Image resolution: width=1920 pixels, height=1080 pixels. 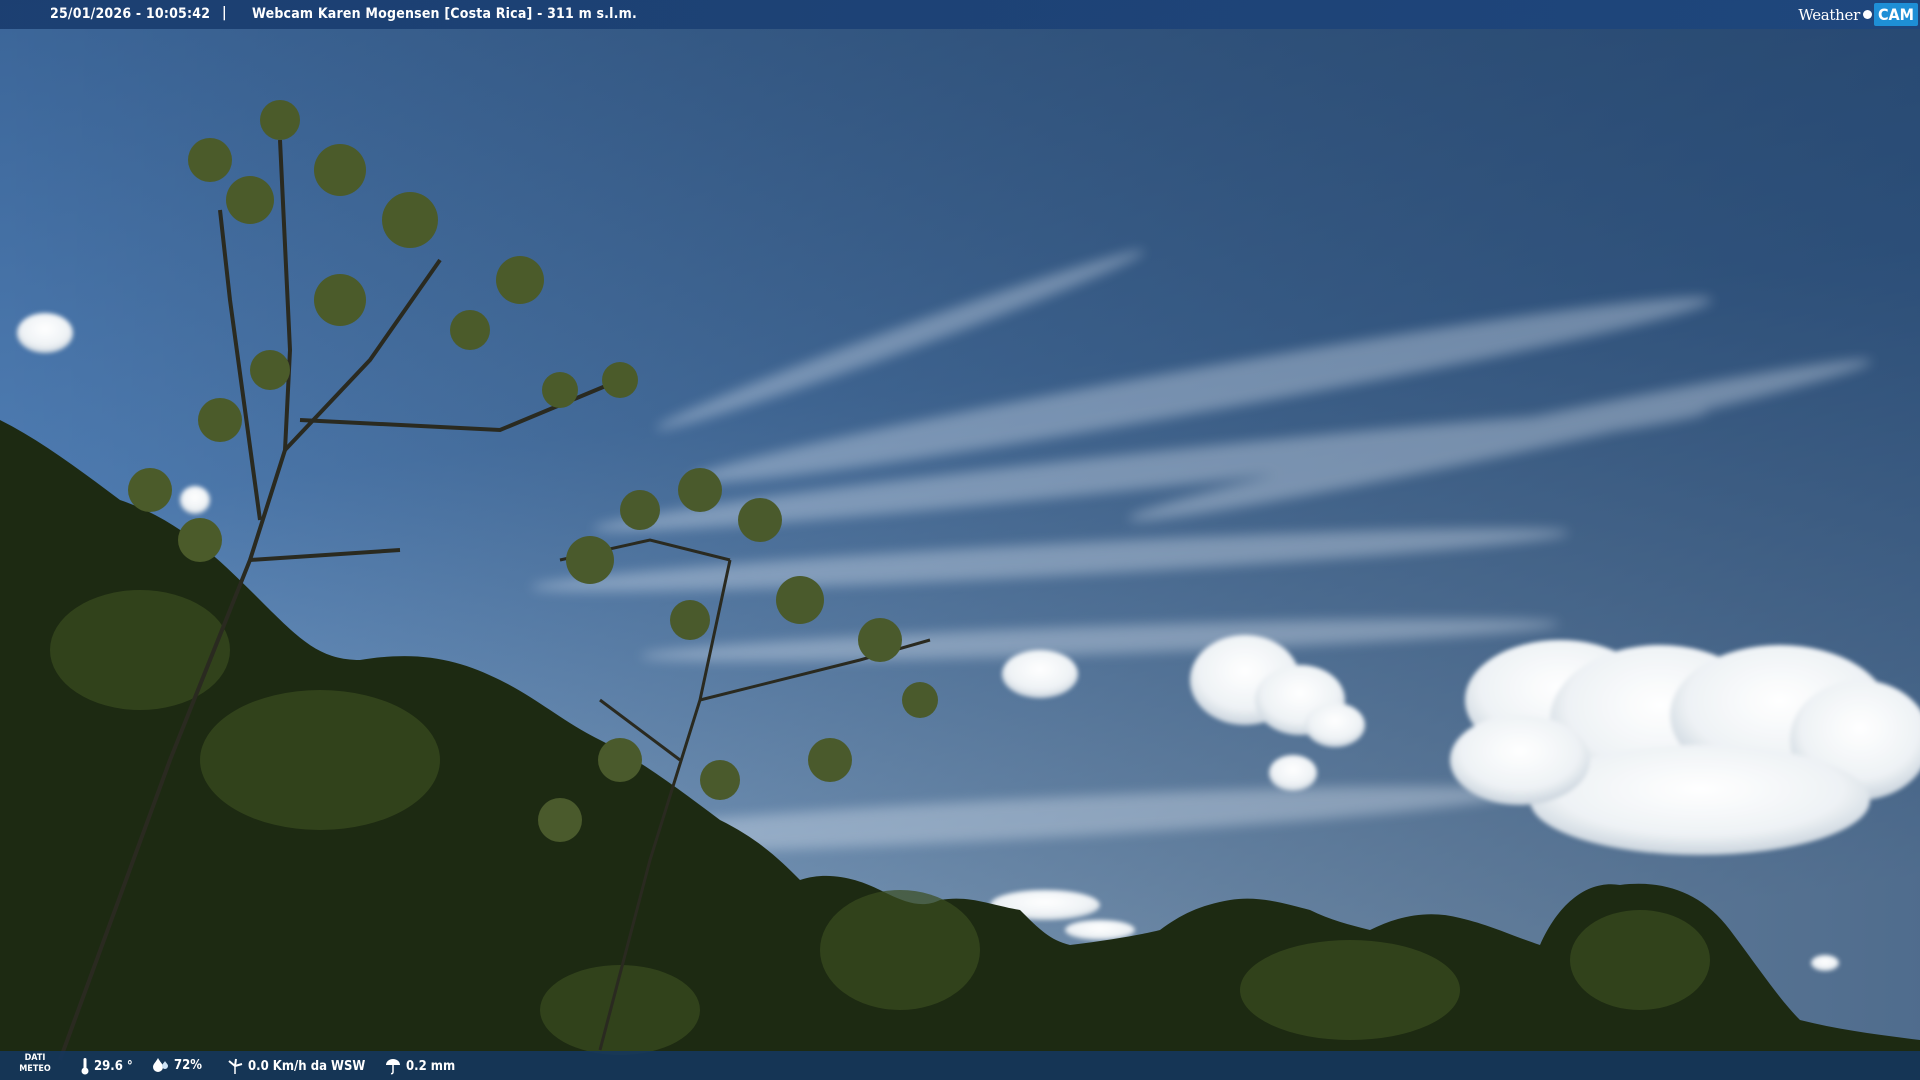 I want to click on wind-value: 0.0 Km/h da WSW, so click(x=307, y=1066).